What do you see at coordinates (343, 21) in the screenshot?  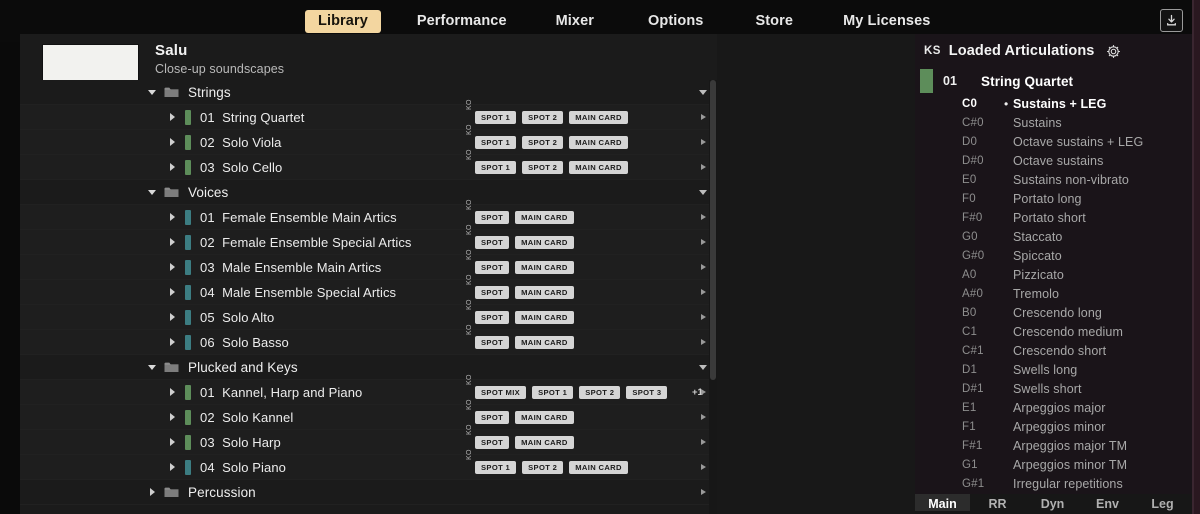 I see `nav-item-library: Library` at bounding box center [343, 21].